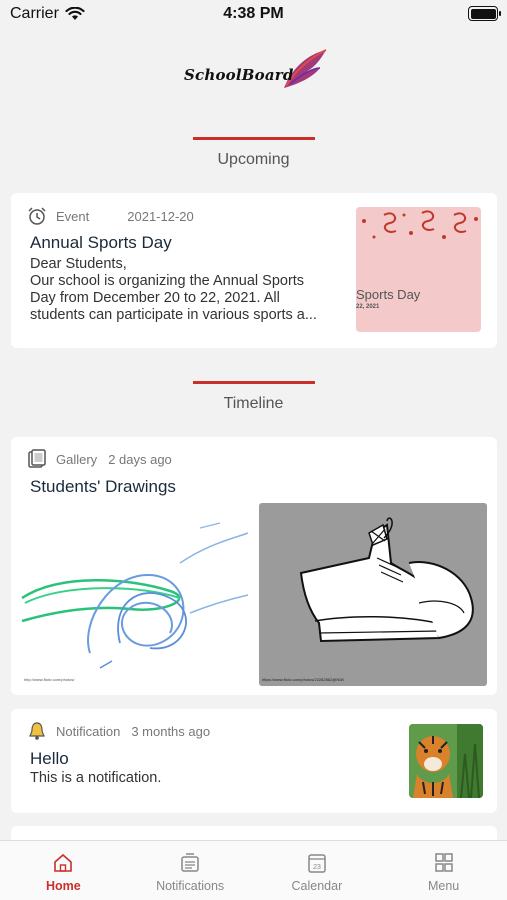  What do you see at coordinates (37, 458) in the screenshot?
I see `gallery-icon` at bounding box center [37, 458].